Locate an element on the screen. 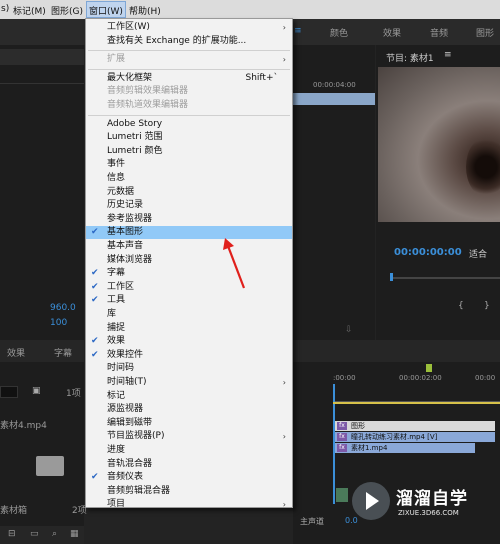 This screenshot has height=544, width=500. menu-item-3: 扩展 › is located at coordinates (189, 59).